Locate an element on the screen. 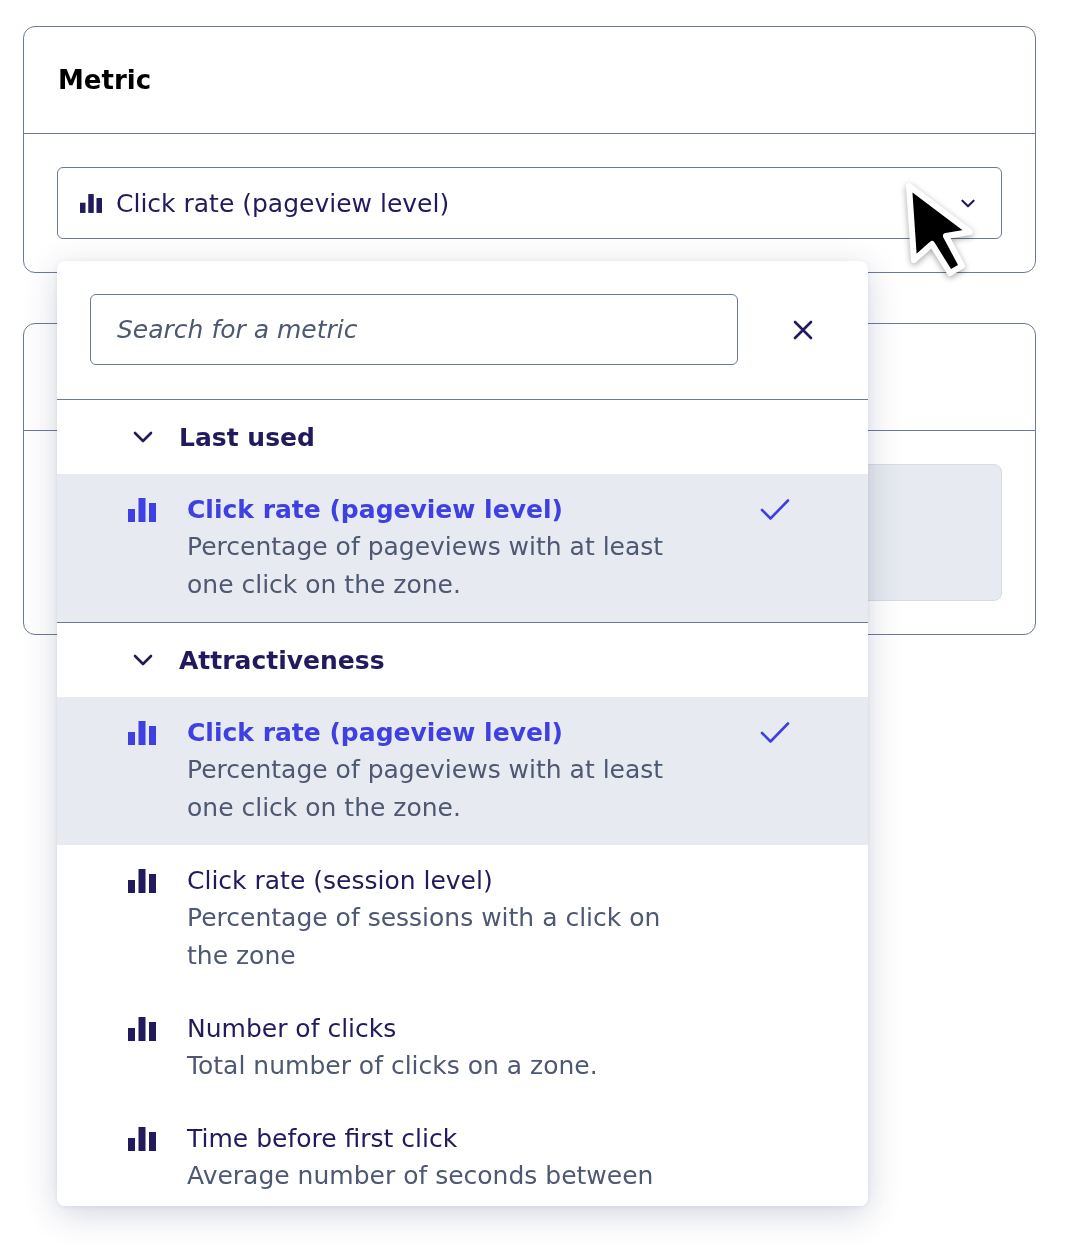 The height and width of the screenshot is (1250, 1068). card-title: Metric is located at coordinates (105, 80).